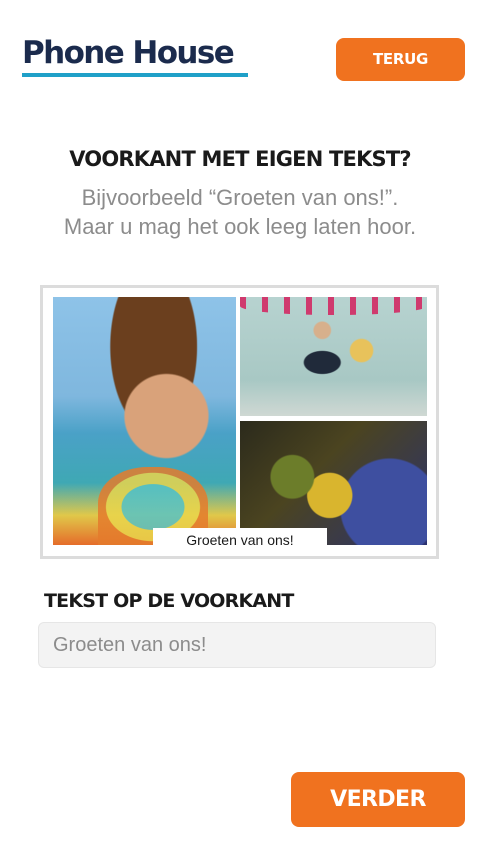 The height and width of the screenshot is (853, 480). I want to click on logo-text: Phone House, so click(128, 53).